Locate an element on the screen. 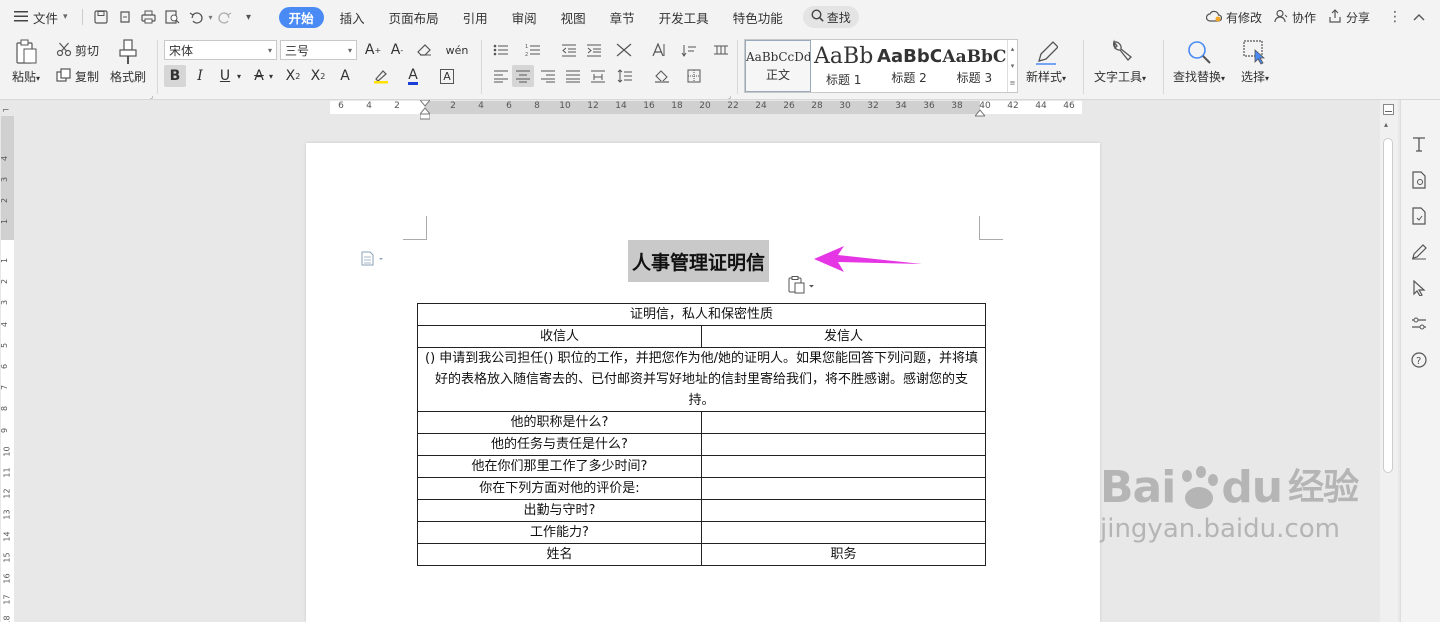  cut-button: 剪切 is located at coordinates (77, 50).